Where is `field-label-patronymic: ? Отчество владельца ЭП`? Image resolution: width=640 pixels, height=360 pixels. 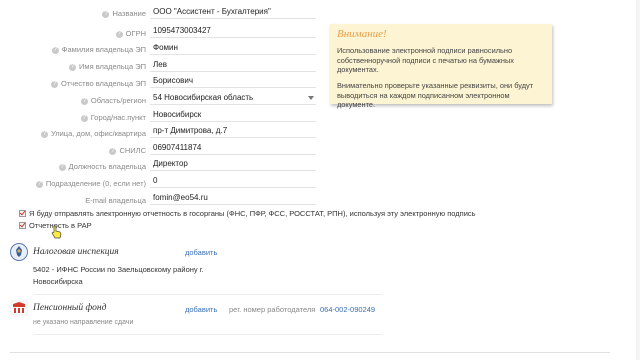 field-label-patronymic: ? Отчество владельца ЭП is located at coordinates (98, 83).